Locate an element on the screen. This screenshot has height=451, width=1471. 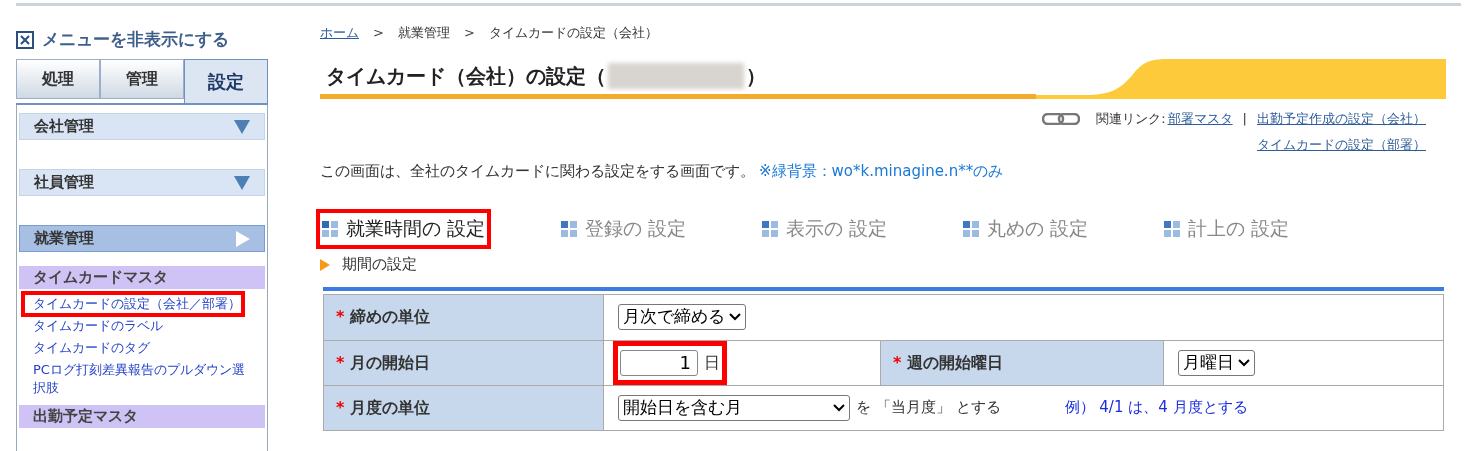
page-title-end: ） is located at coordinates (756, 76).